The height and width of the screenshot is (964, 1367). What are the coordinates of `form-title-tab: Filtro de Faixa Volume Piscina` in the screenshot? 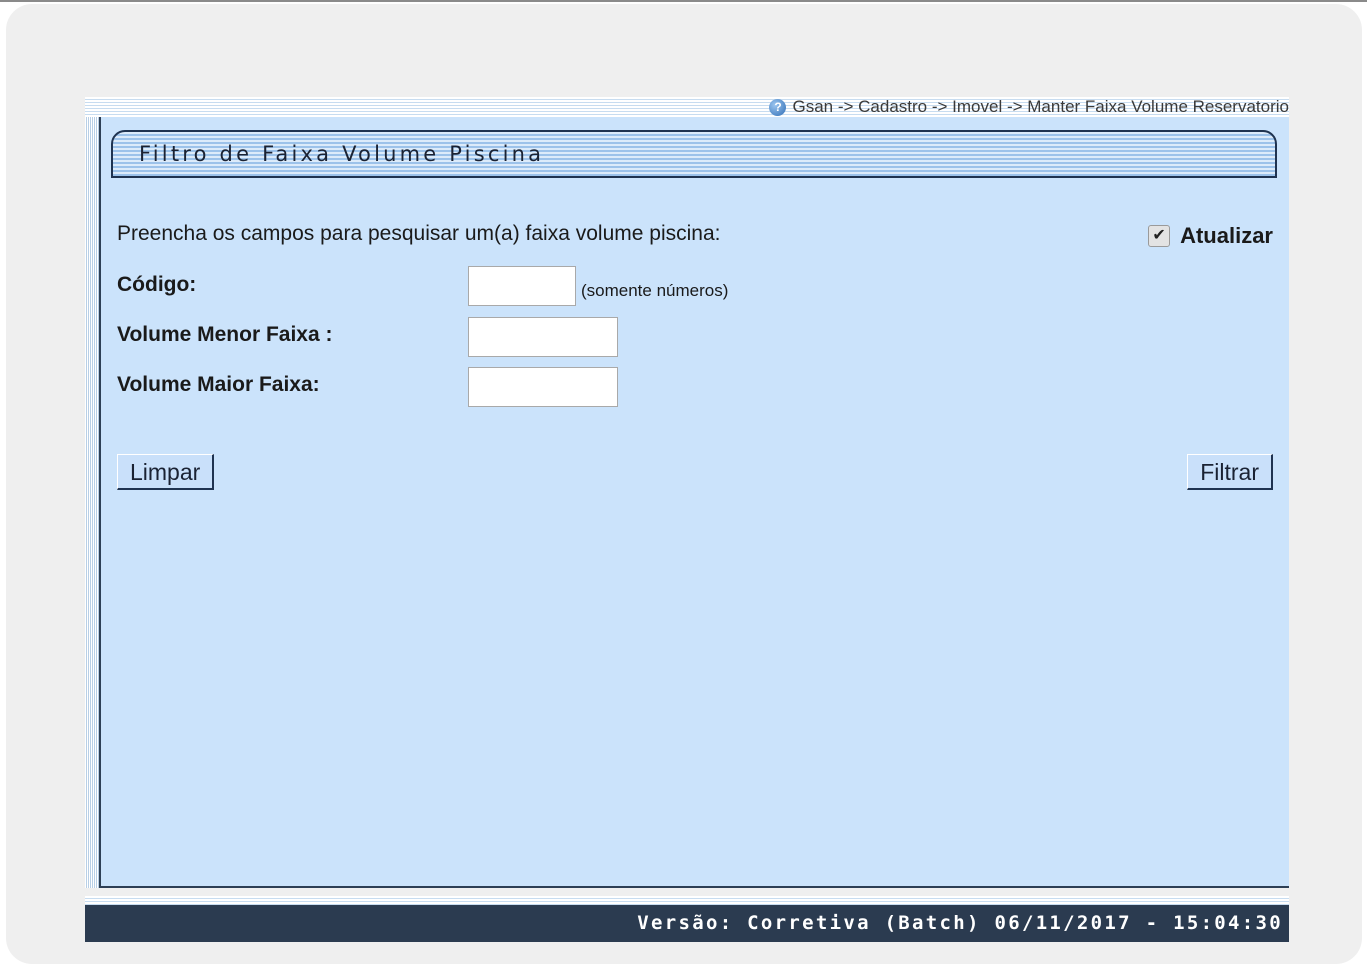 It's located at (694, 154).